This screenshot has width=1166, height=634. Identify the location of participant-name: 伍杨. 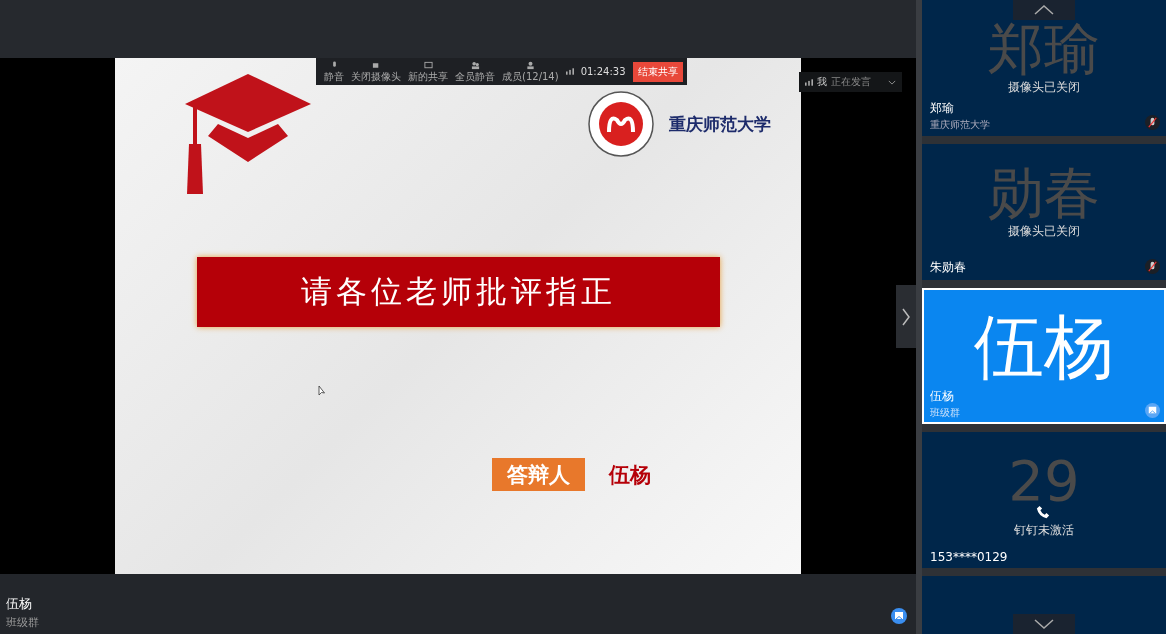
(942, 396).